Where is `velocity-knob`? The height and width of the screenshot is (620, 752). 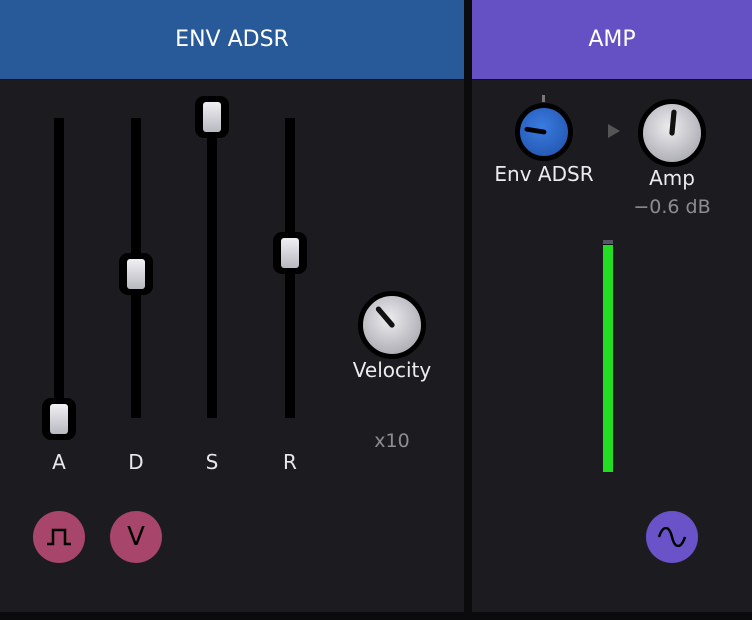
velocity-knob is located at coordinates (392, 325).